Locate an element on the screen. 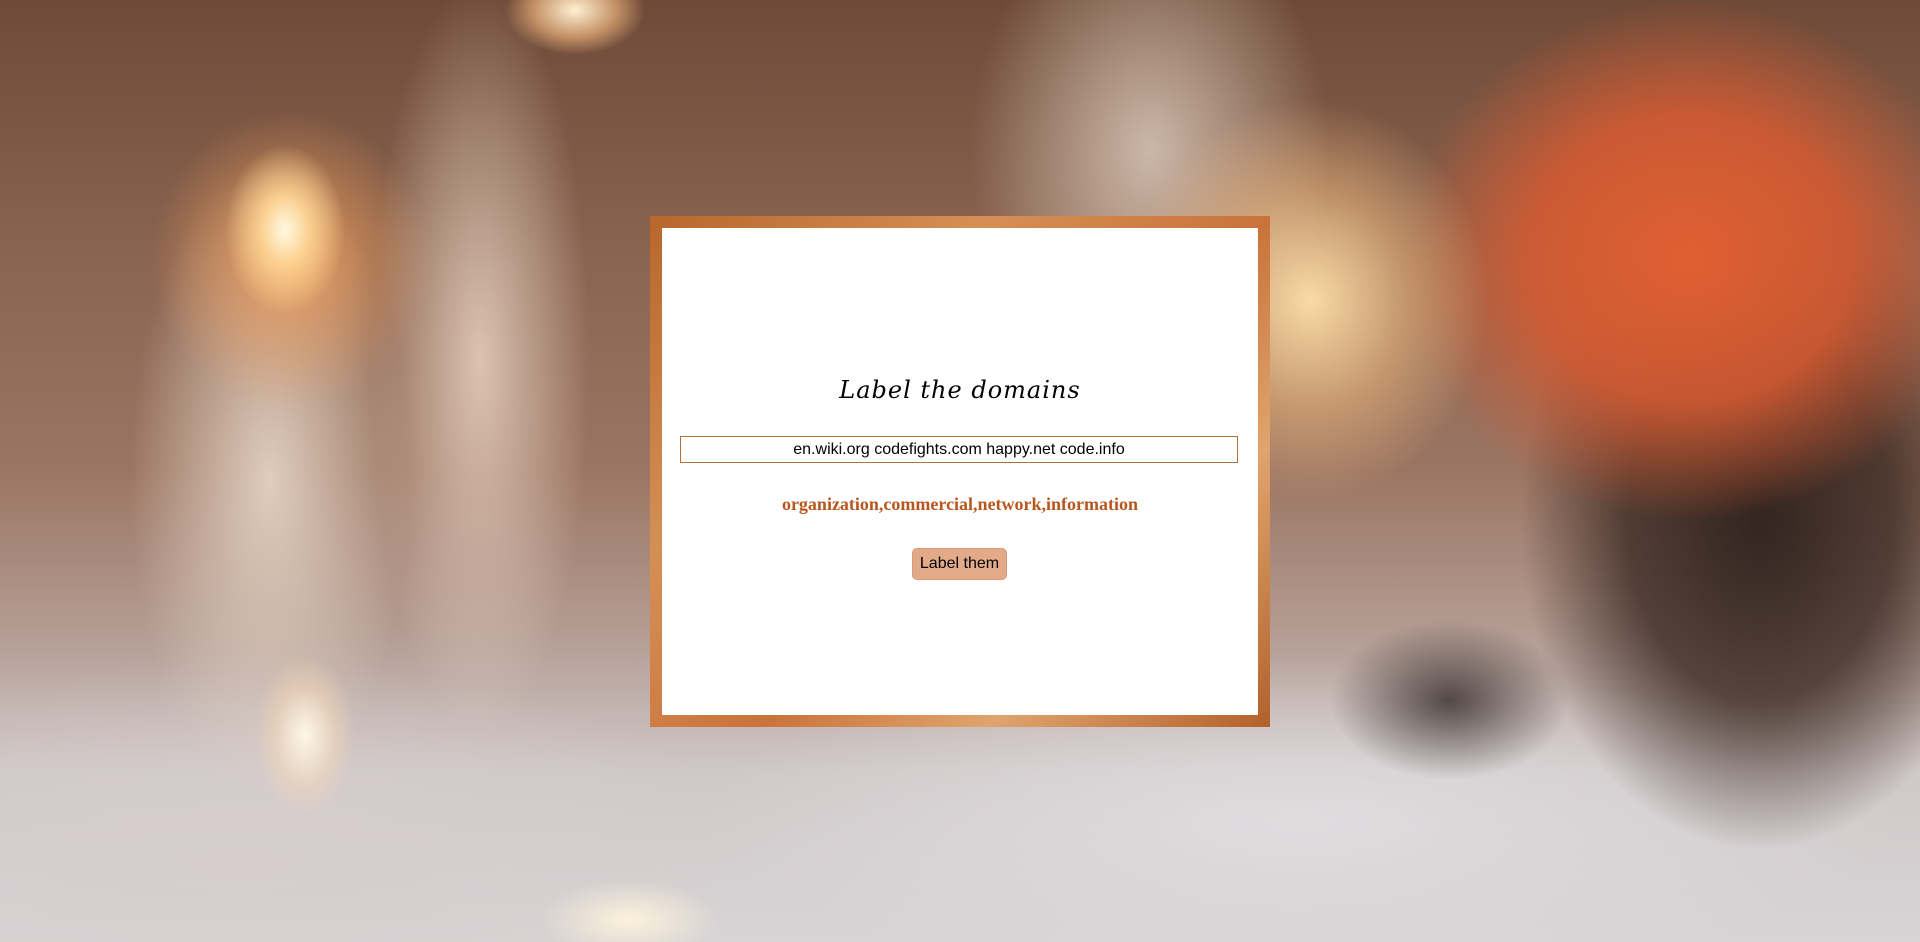 This screenshot has height=942, width=1920. page-title: Label the domains is located at coordinates (960, 390).